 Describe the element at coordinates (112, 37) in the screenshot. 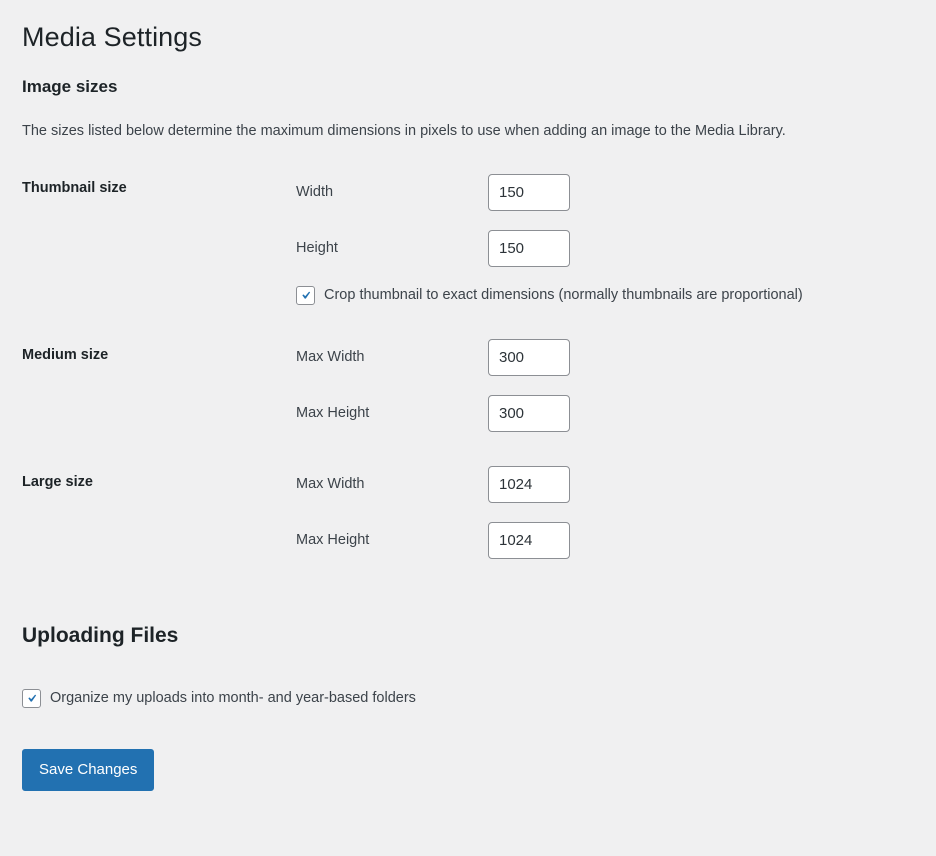

I see `page-title: Media Settings` at that location.